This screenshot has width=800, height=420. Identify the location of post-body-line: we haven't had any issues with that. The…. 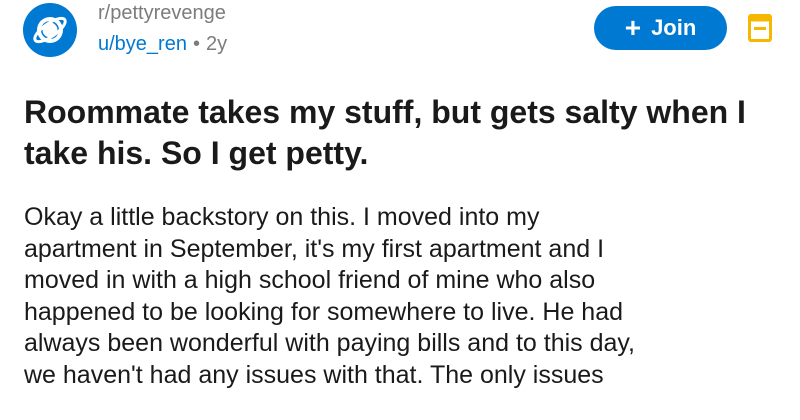
(314, 374).